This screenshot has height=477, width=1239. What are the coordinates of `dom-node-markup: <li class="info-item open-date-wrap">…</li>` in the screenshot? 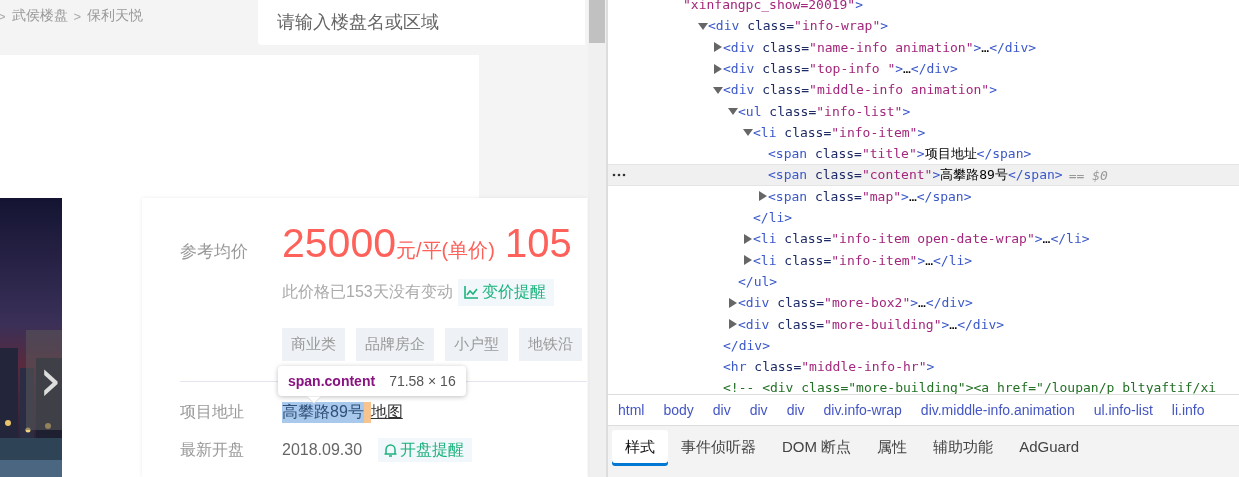 It's located at (921, 239).